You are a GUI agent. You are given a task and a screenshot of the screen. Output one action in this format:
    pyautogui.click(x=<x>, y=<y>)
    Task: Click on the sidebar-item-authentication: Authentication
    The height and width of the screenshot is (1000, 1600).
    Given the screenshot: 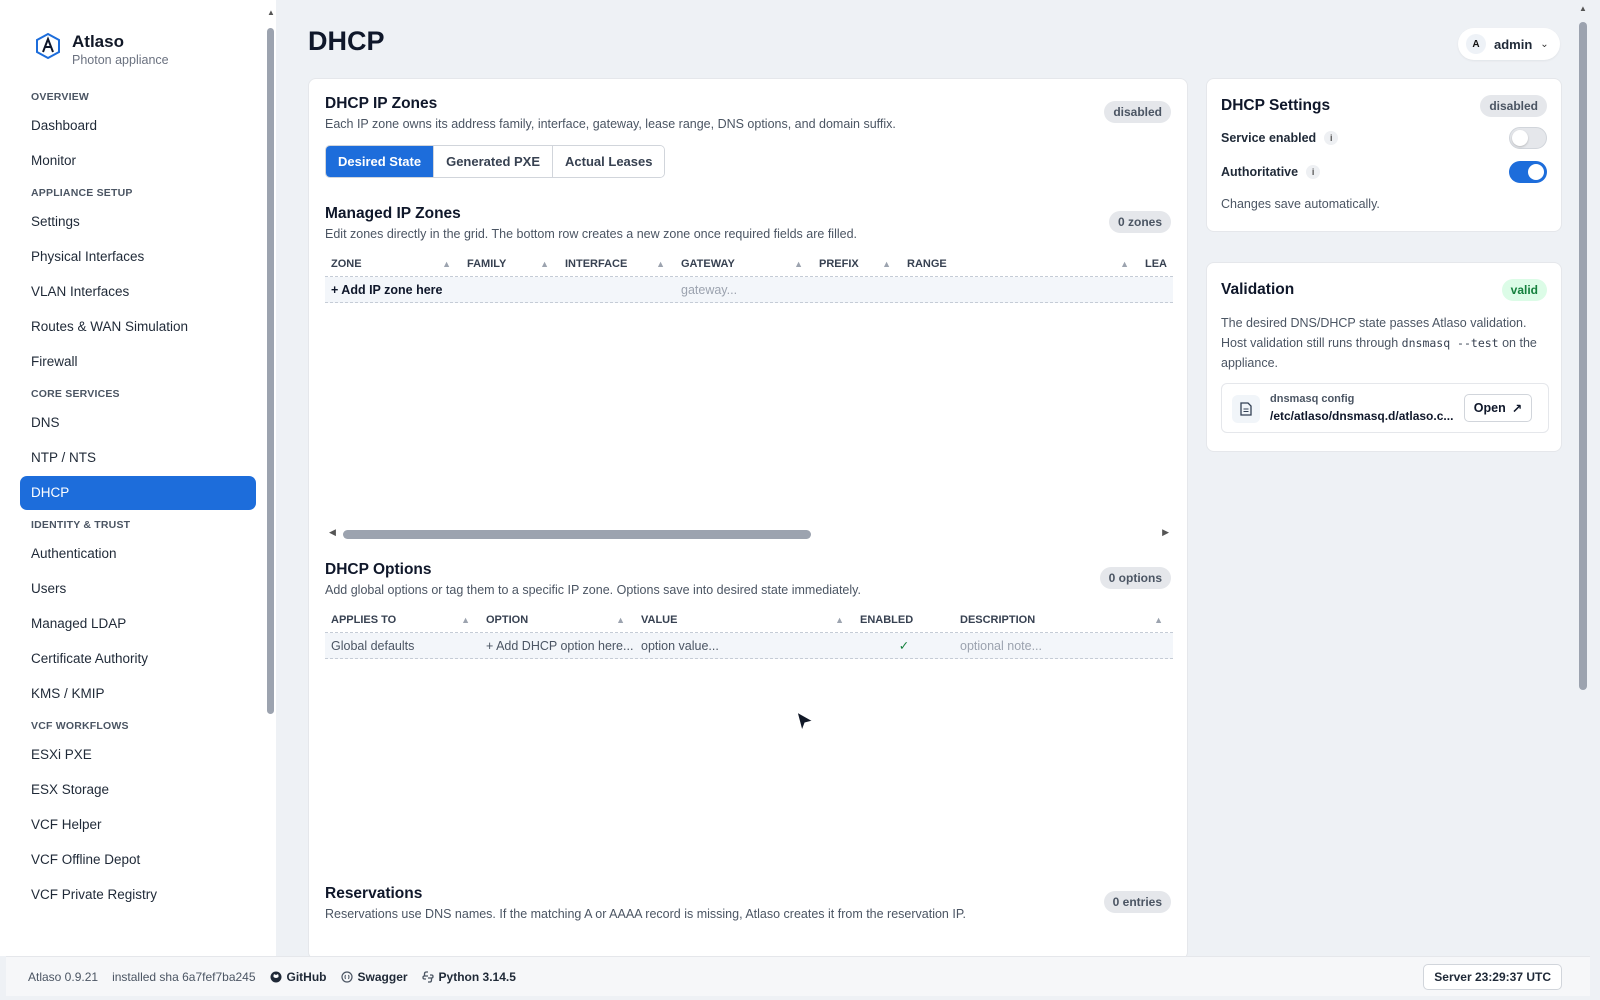 What is the action you would take?
    pyautogui.click(x=138, y=554)
    